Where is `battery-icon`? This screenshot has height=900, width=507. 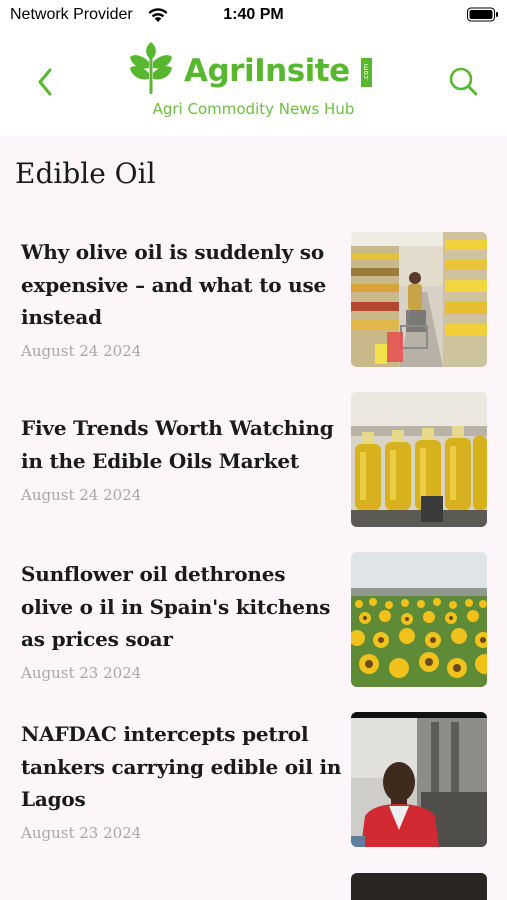
battery-icon is located at coordinates (483, 17).